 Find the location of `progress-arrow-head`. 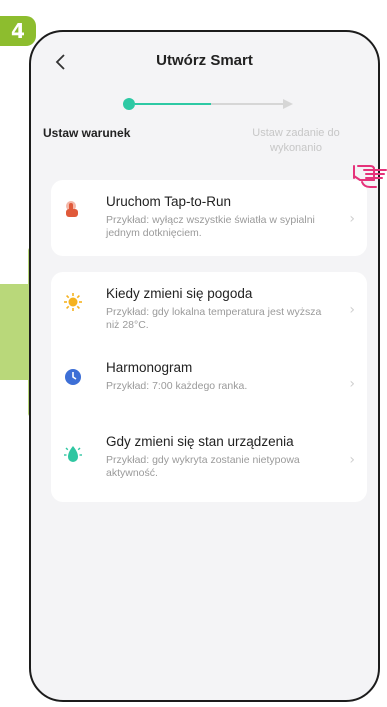

progress-arrow-head is located at coordinates (288, 104).